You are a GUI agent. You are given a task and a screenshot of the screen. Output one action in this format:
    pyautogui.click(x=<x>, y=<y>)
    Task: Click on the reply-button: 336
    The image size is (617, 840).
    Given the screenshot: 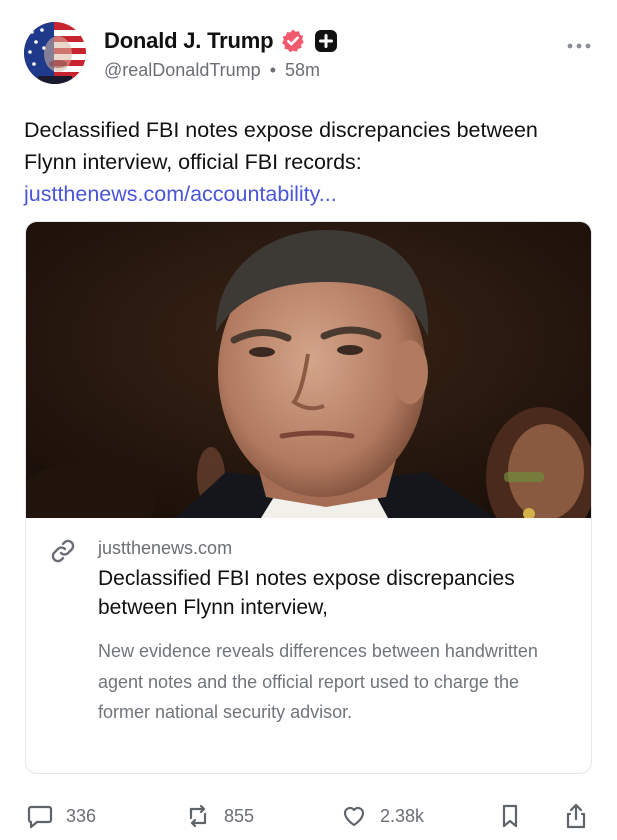 What is the action you would take?
    pyautogui.click(x=61, y=816)
    